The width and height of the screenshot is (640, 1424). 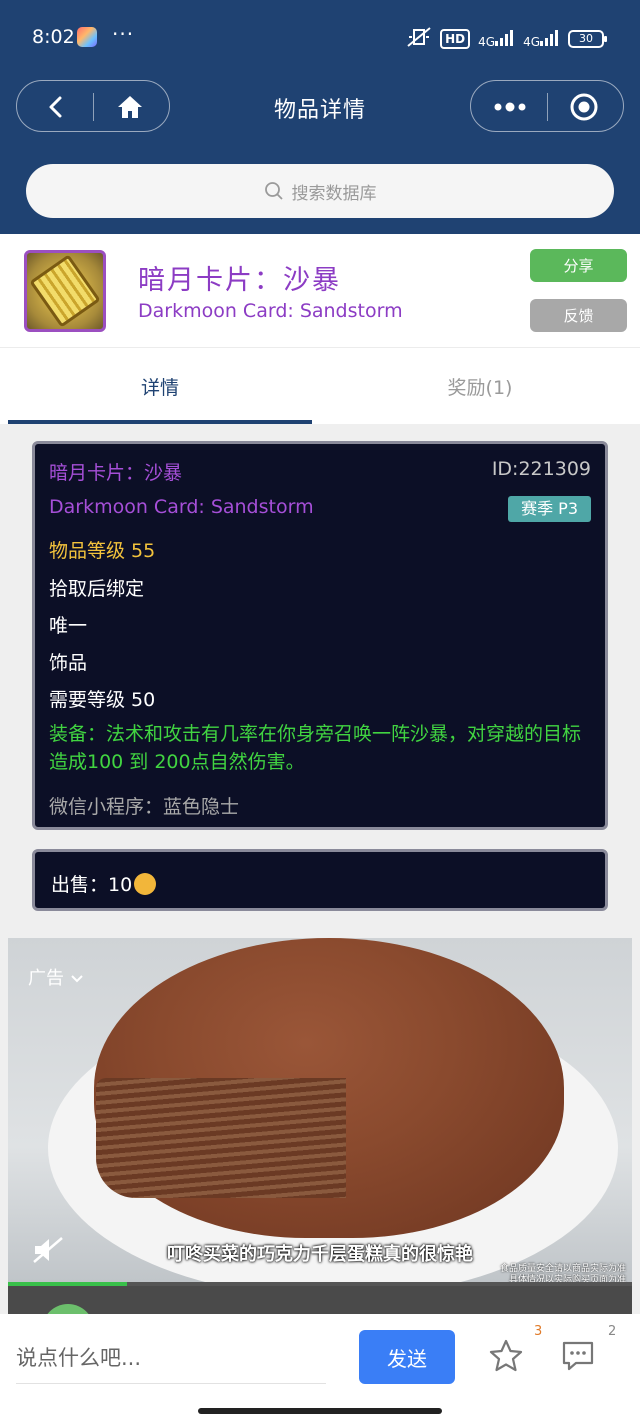 I want to click on sell-price-box: 出售：10, so click(x=320, y=880).